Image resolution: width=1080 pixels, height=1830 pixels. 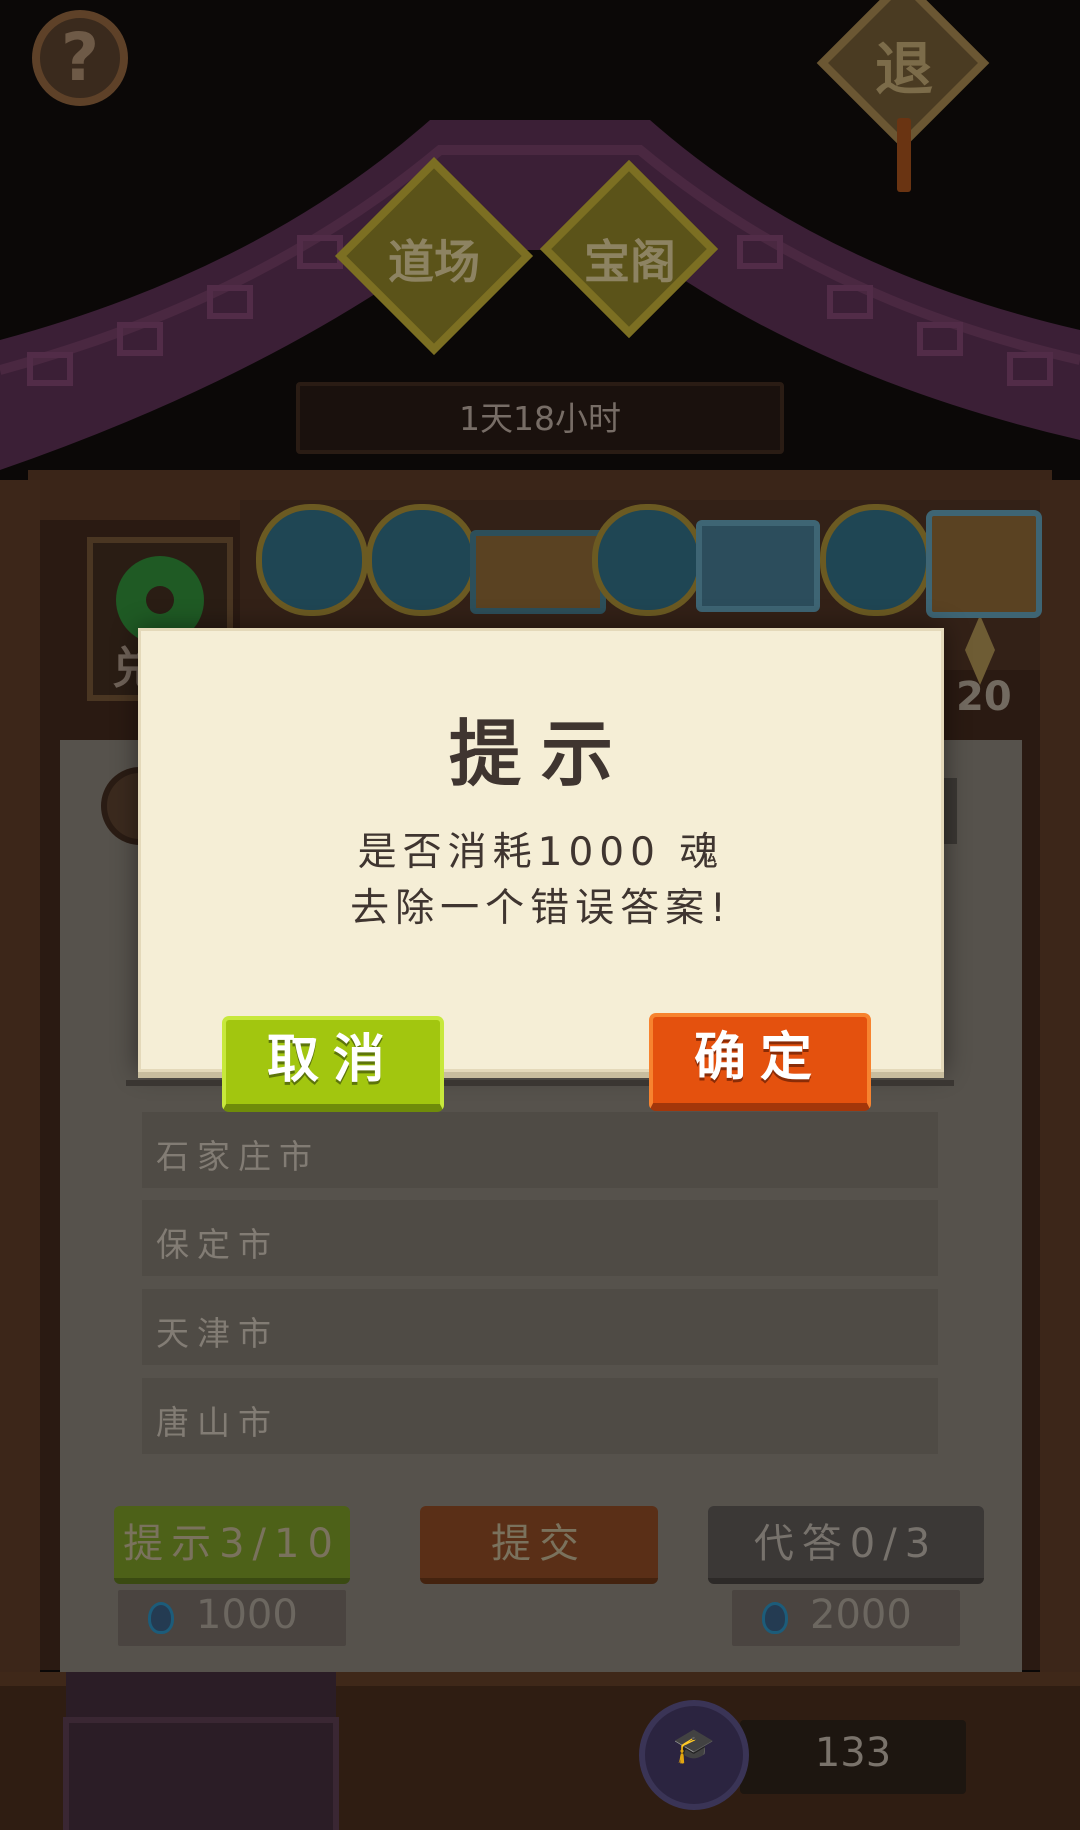 What do you see at coordinates (217, 1422) in the screenshot?
I see `answer-option-label: 唐山市` at bounding box center [217, 1422].